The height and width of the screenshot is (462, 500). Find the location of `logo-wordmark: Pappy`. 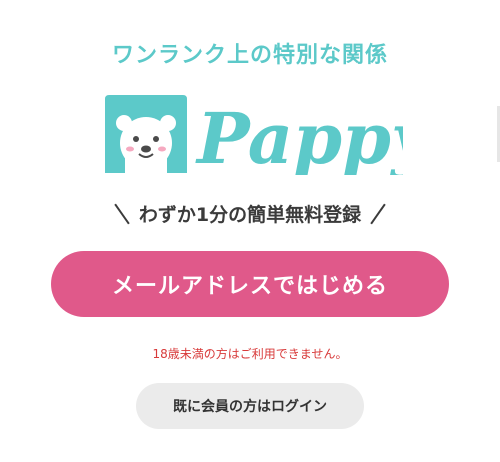

logo-wordmark: Pappy is located at coordinates (299, 136).